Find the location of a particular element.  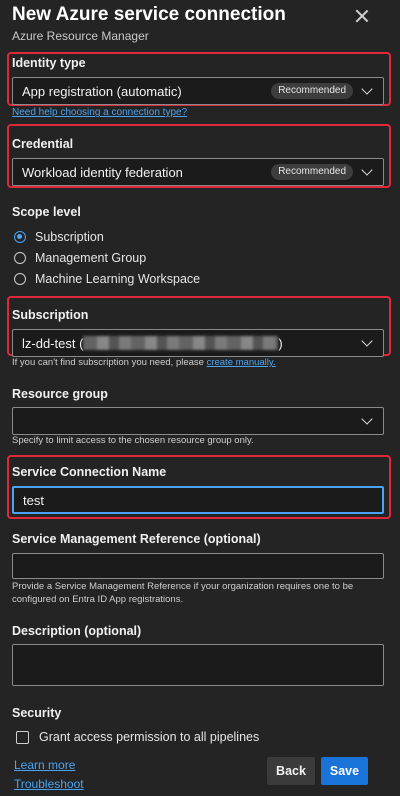

service-management-reference-input is located at coordinates (198, 566).